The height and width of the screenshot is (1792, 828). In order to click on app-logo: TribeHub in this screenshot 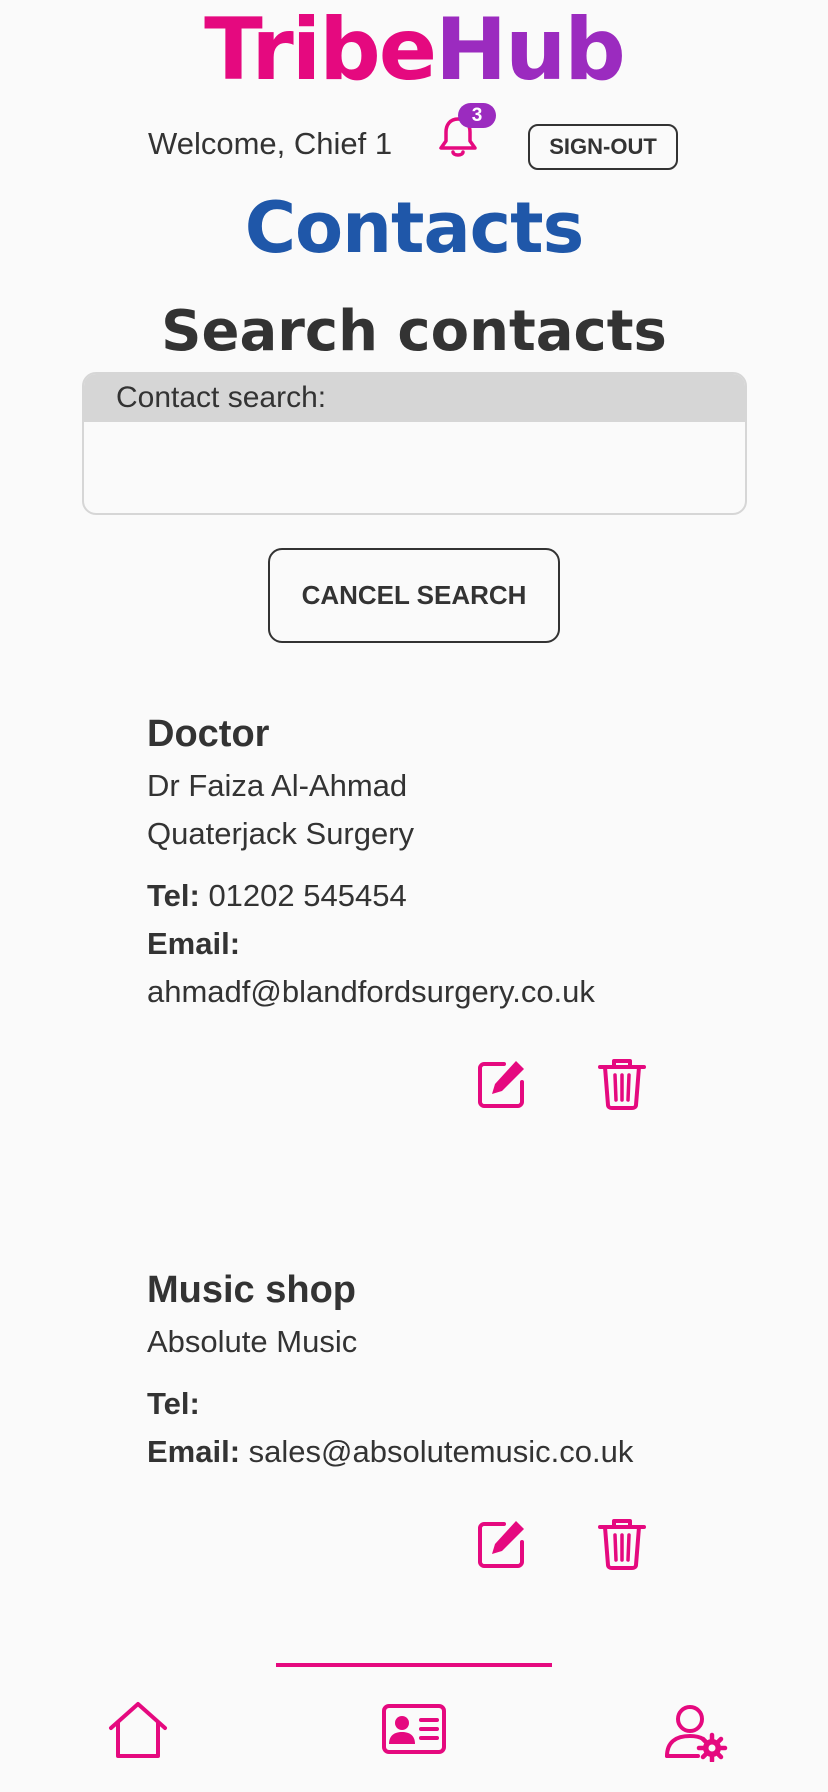, I will do `click(414, 50)`.